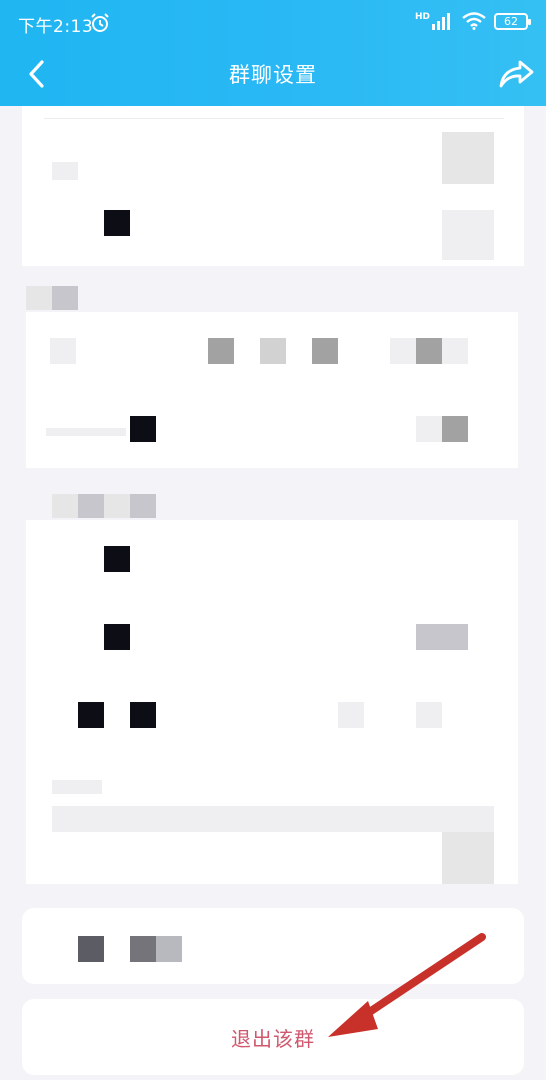 The width and height of the screenshot is (546, 1080). Describe the element at coordinates (407, 985) in the screenshot. I see `annotation-arrow-icon` at that location.